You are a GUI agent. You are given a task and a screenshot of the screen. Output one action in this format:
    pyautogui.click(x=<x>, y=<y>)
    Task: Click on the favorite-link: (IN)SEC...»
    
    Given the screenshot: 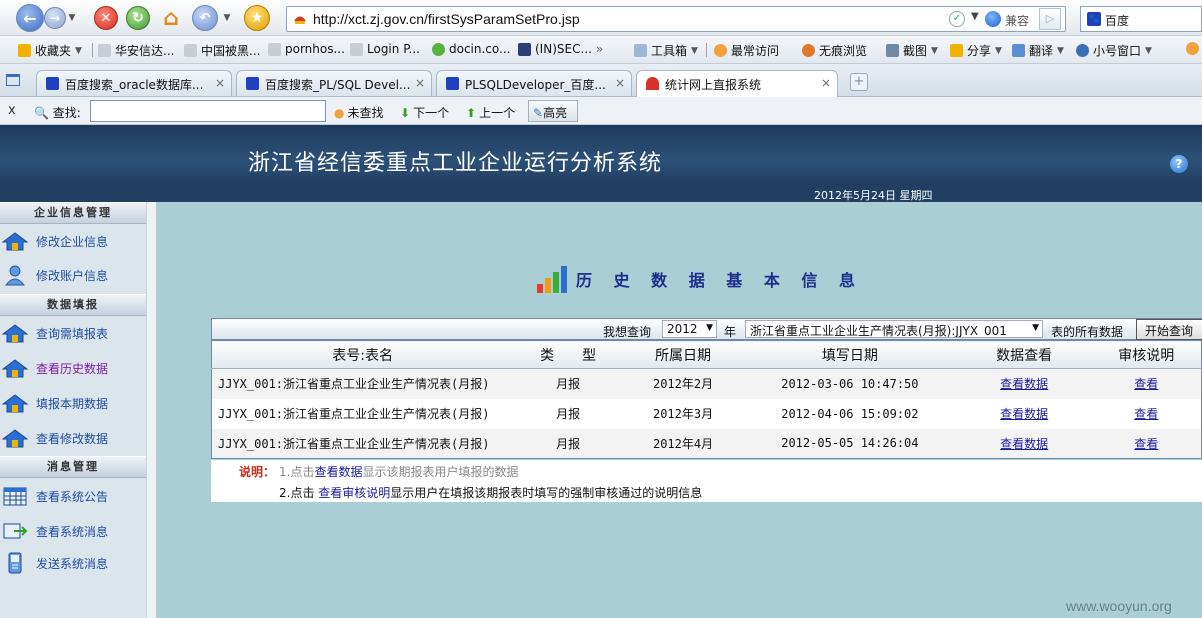 What is the action you would take?
    pyautogui.click(x=560, y=49)
    